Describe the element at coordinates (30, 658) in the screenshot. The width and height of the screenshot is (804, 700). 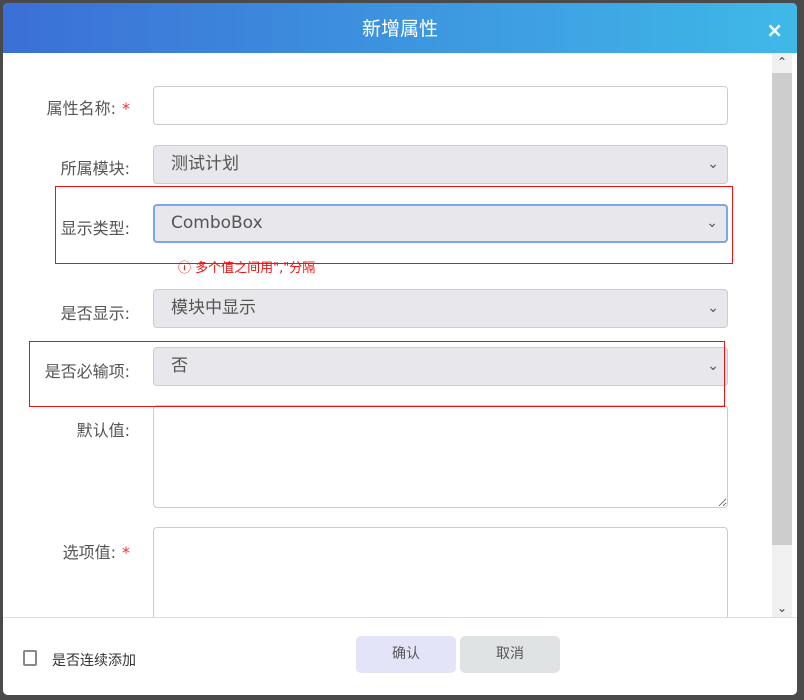
I see `continuous-add-checkbox` at that location.